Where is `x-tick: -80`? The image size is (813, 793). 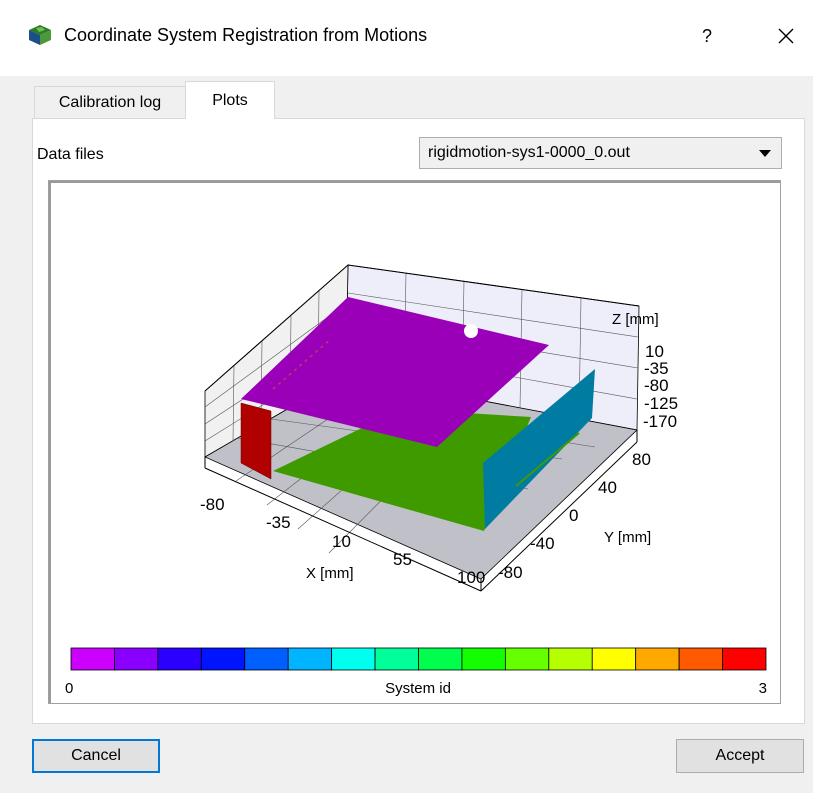 x-tick: -80 is located at coordinates (212, 504).